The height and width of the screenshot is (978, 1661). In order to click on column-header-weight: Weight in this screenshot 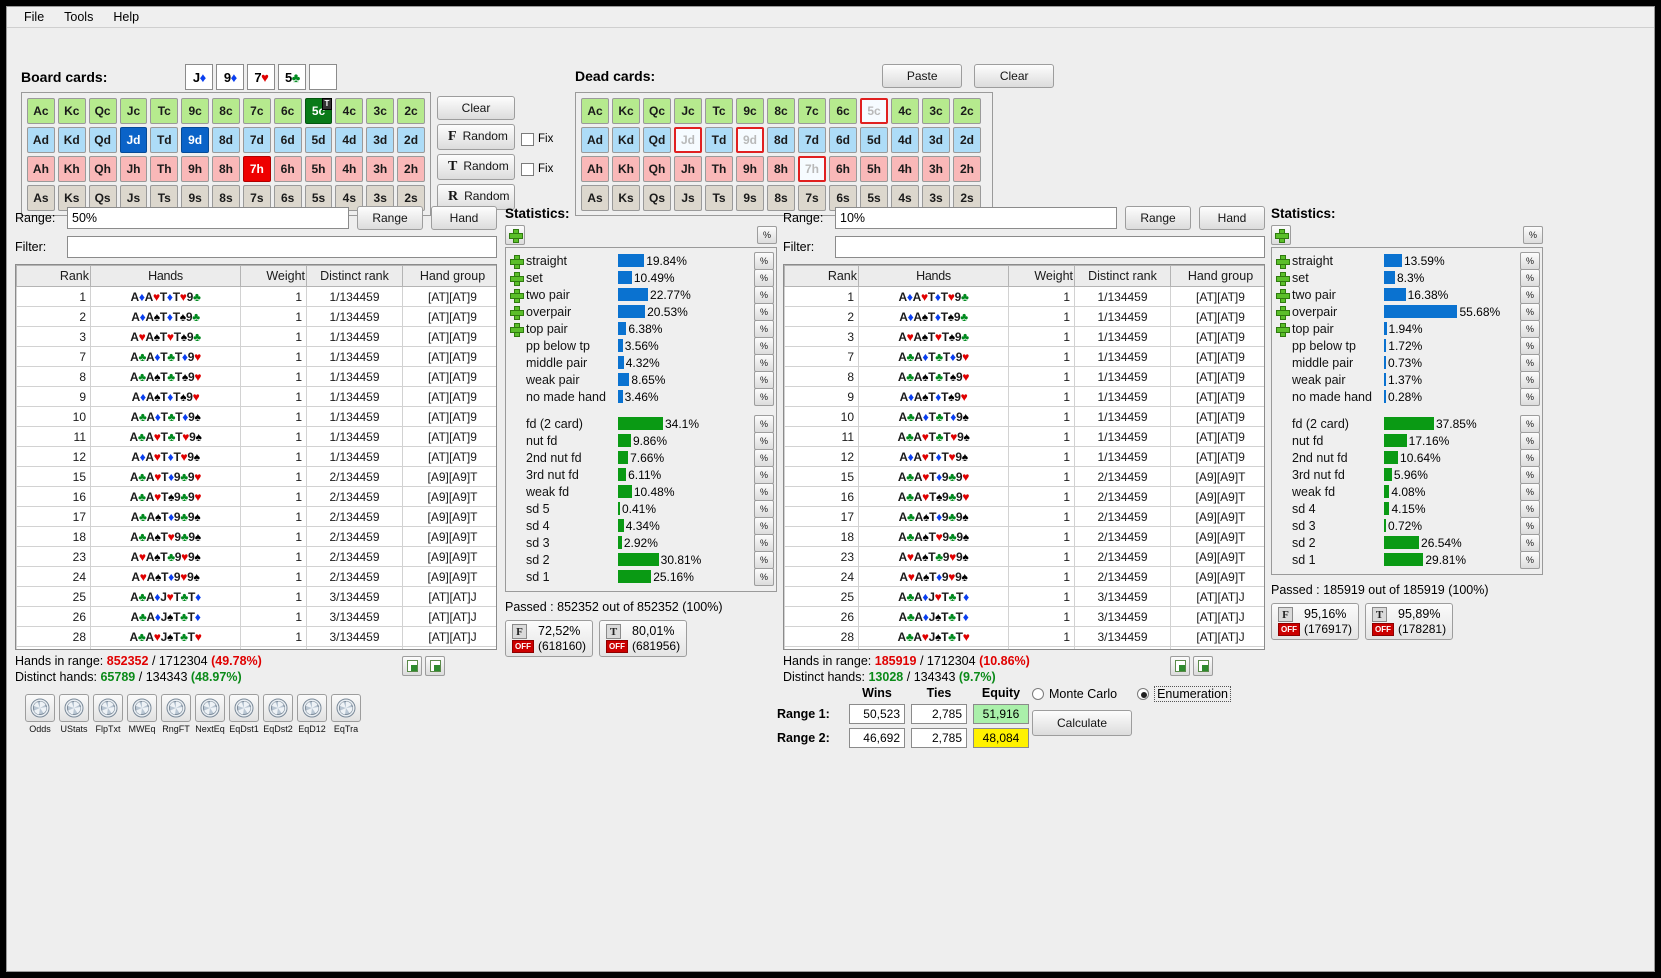, I will do `click(273, 276)`.